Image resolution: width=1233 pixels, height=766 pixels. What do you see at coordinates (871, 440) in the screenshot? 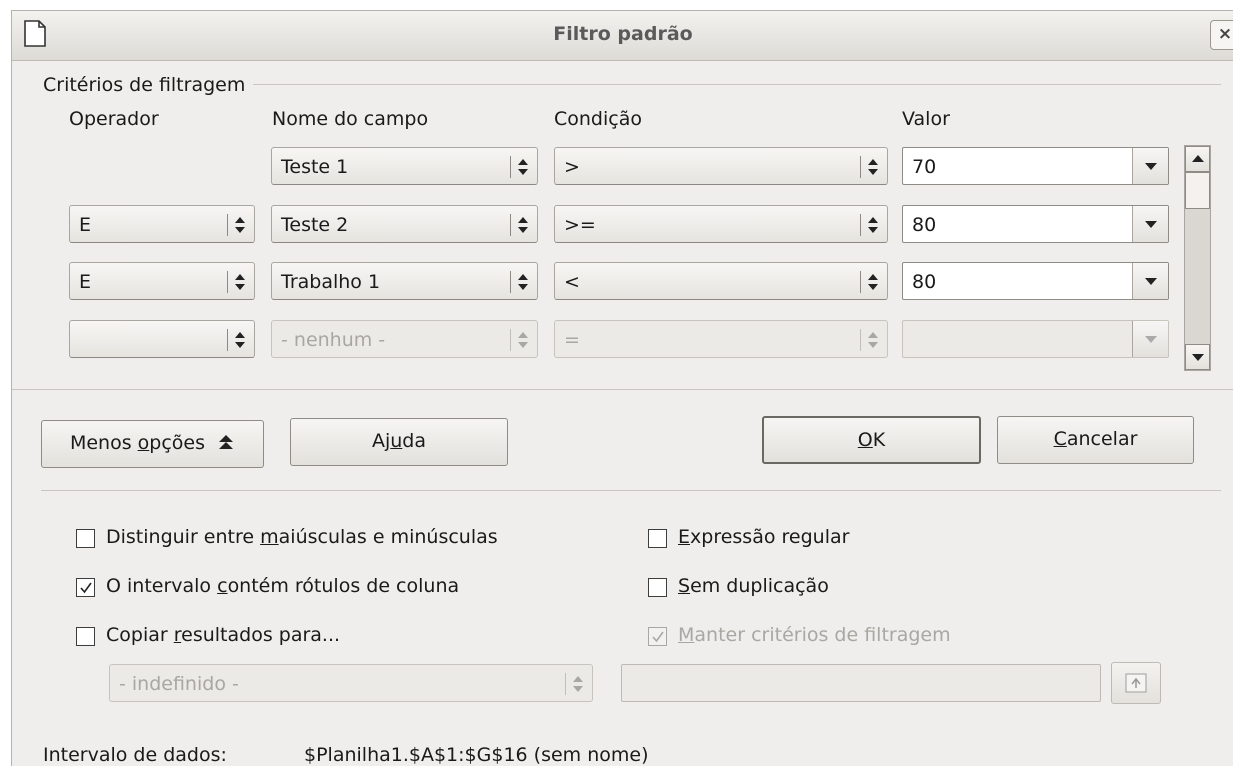
I see `ok-button: OK` at bounding box center [871, 440].